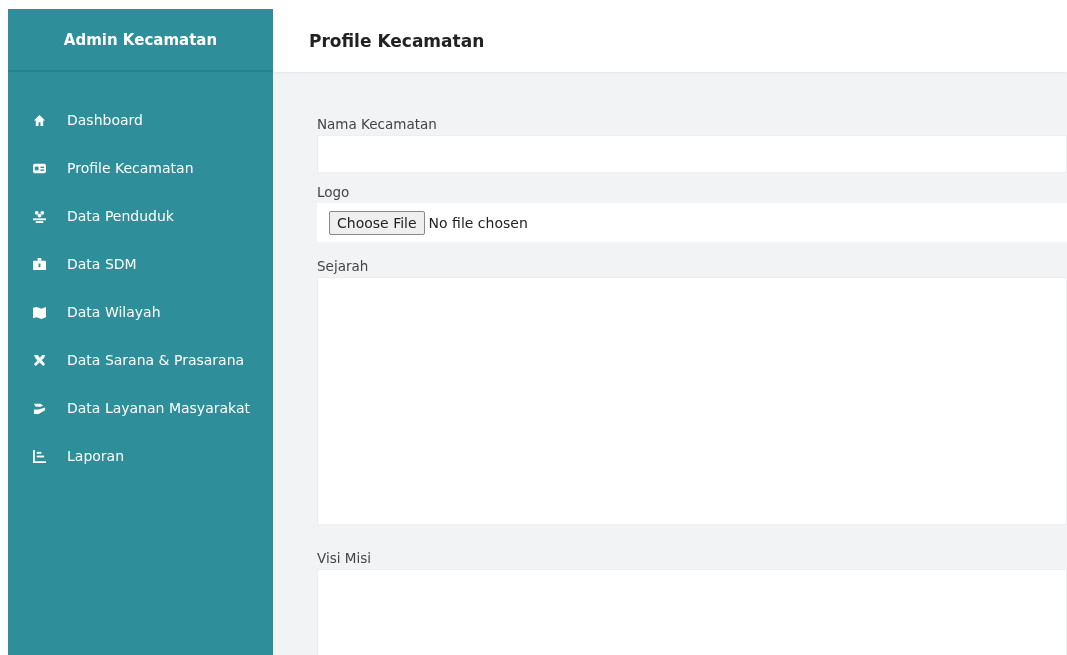 The image size is (1067, 655). What do you see at coordinates (140, 264) in the screenshot?
I see `sidebar-item: Data SDM` at bounding box center [140, 264].